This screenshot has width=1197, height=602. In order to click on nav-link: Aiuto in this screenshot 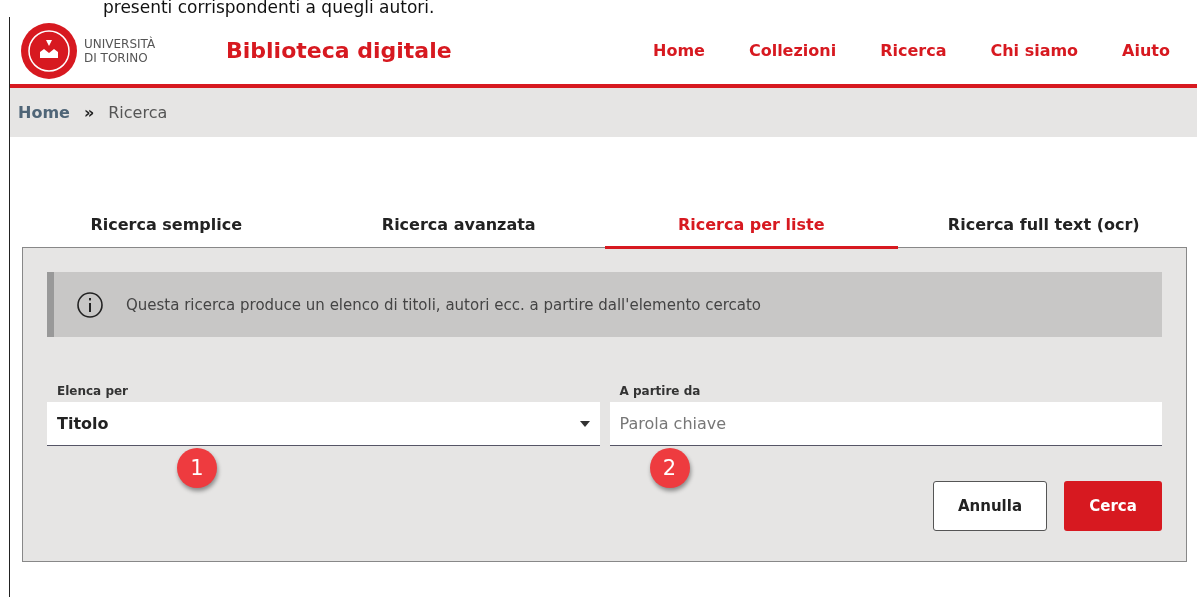, I will do `click(1146, 50)`.